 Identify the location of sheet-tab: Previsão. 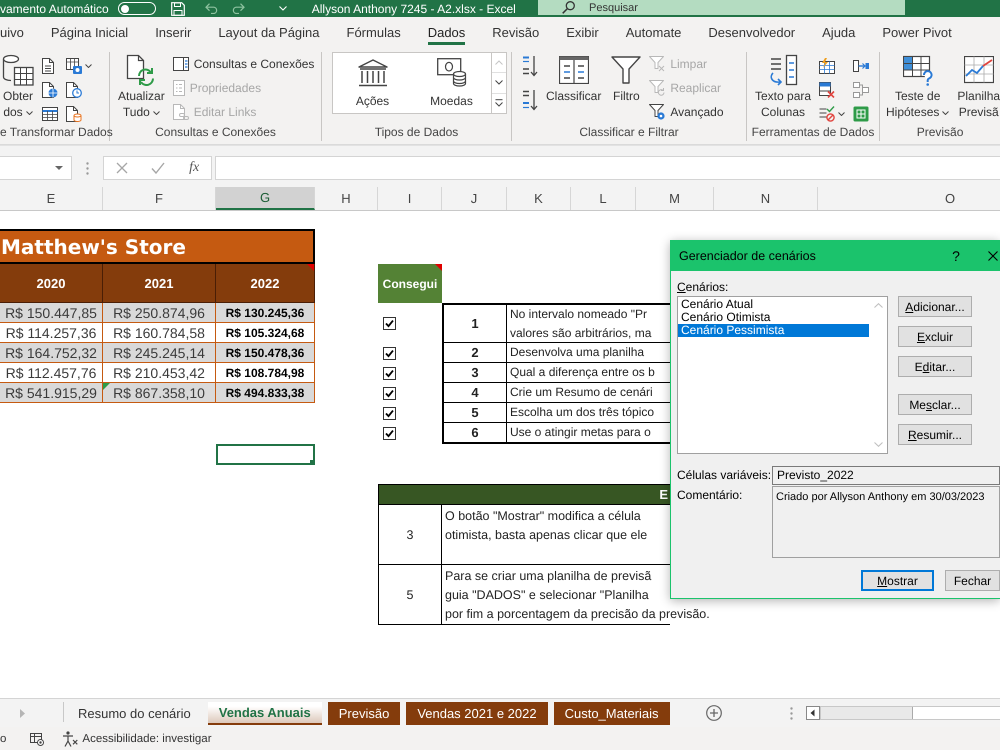
(364, 713).